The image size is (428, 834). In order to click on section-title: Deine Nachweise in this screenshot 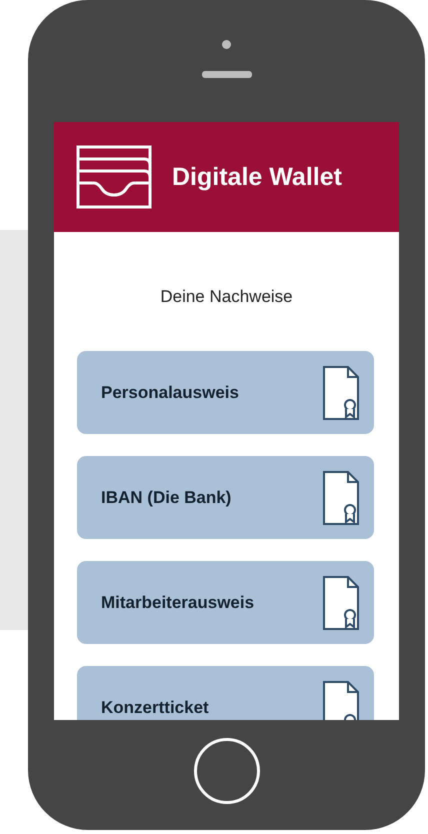, I will do `click(226, 297)`.